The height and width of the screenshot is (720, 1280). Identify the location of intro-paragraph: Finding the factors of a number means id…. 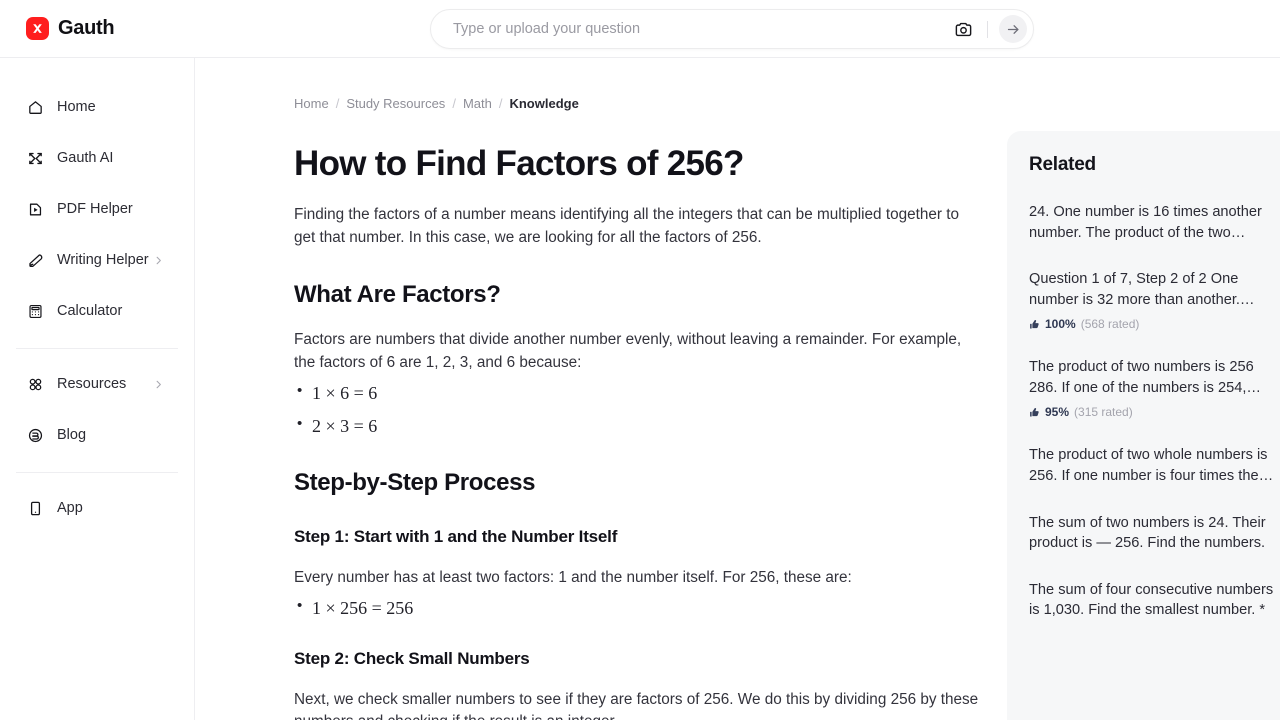
(626, 226).